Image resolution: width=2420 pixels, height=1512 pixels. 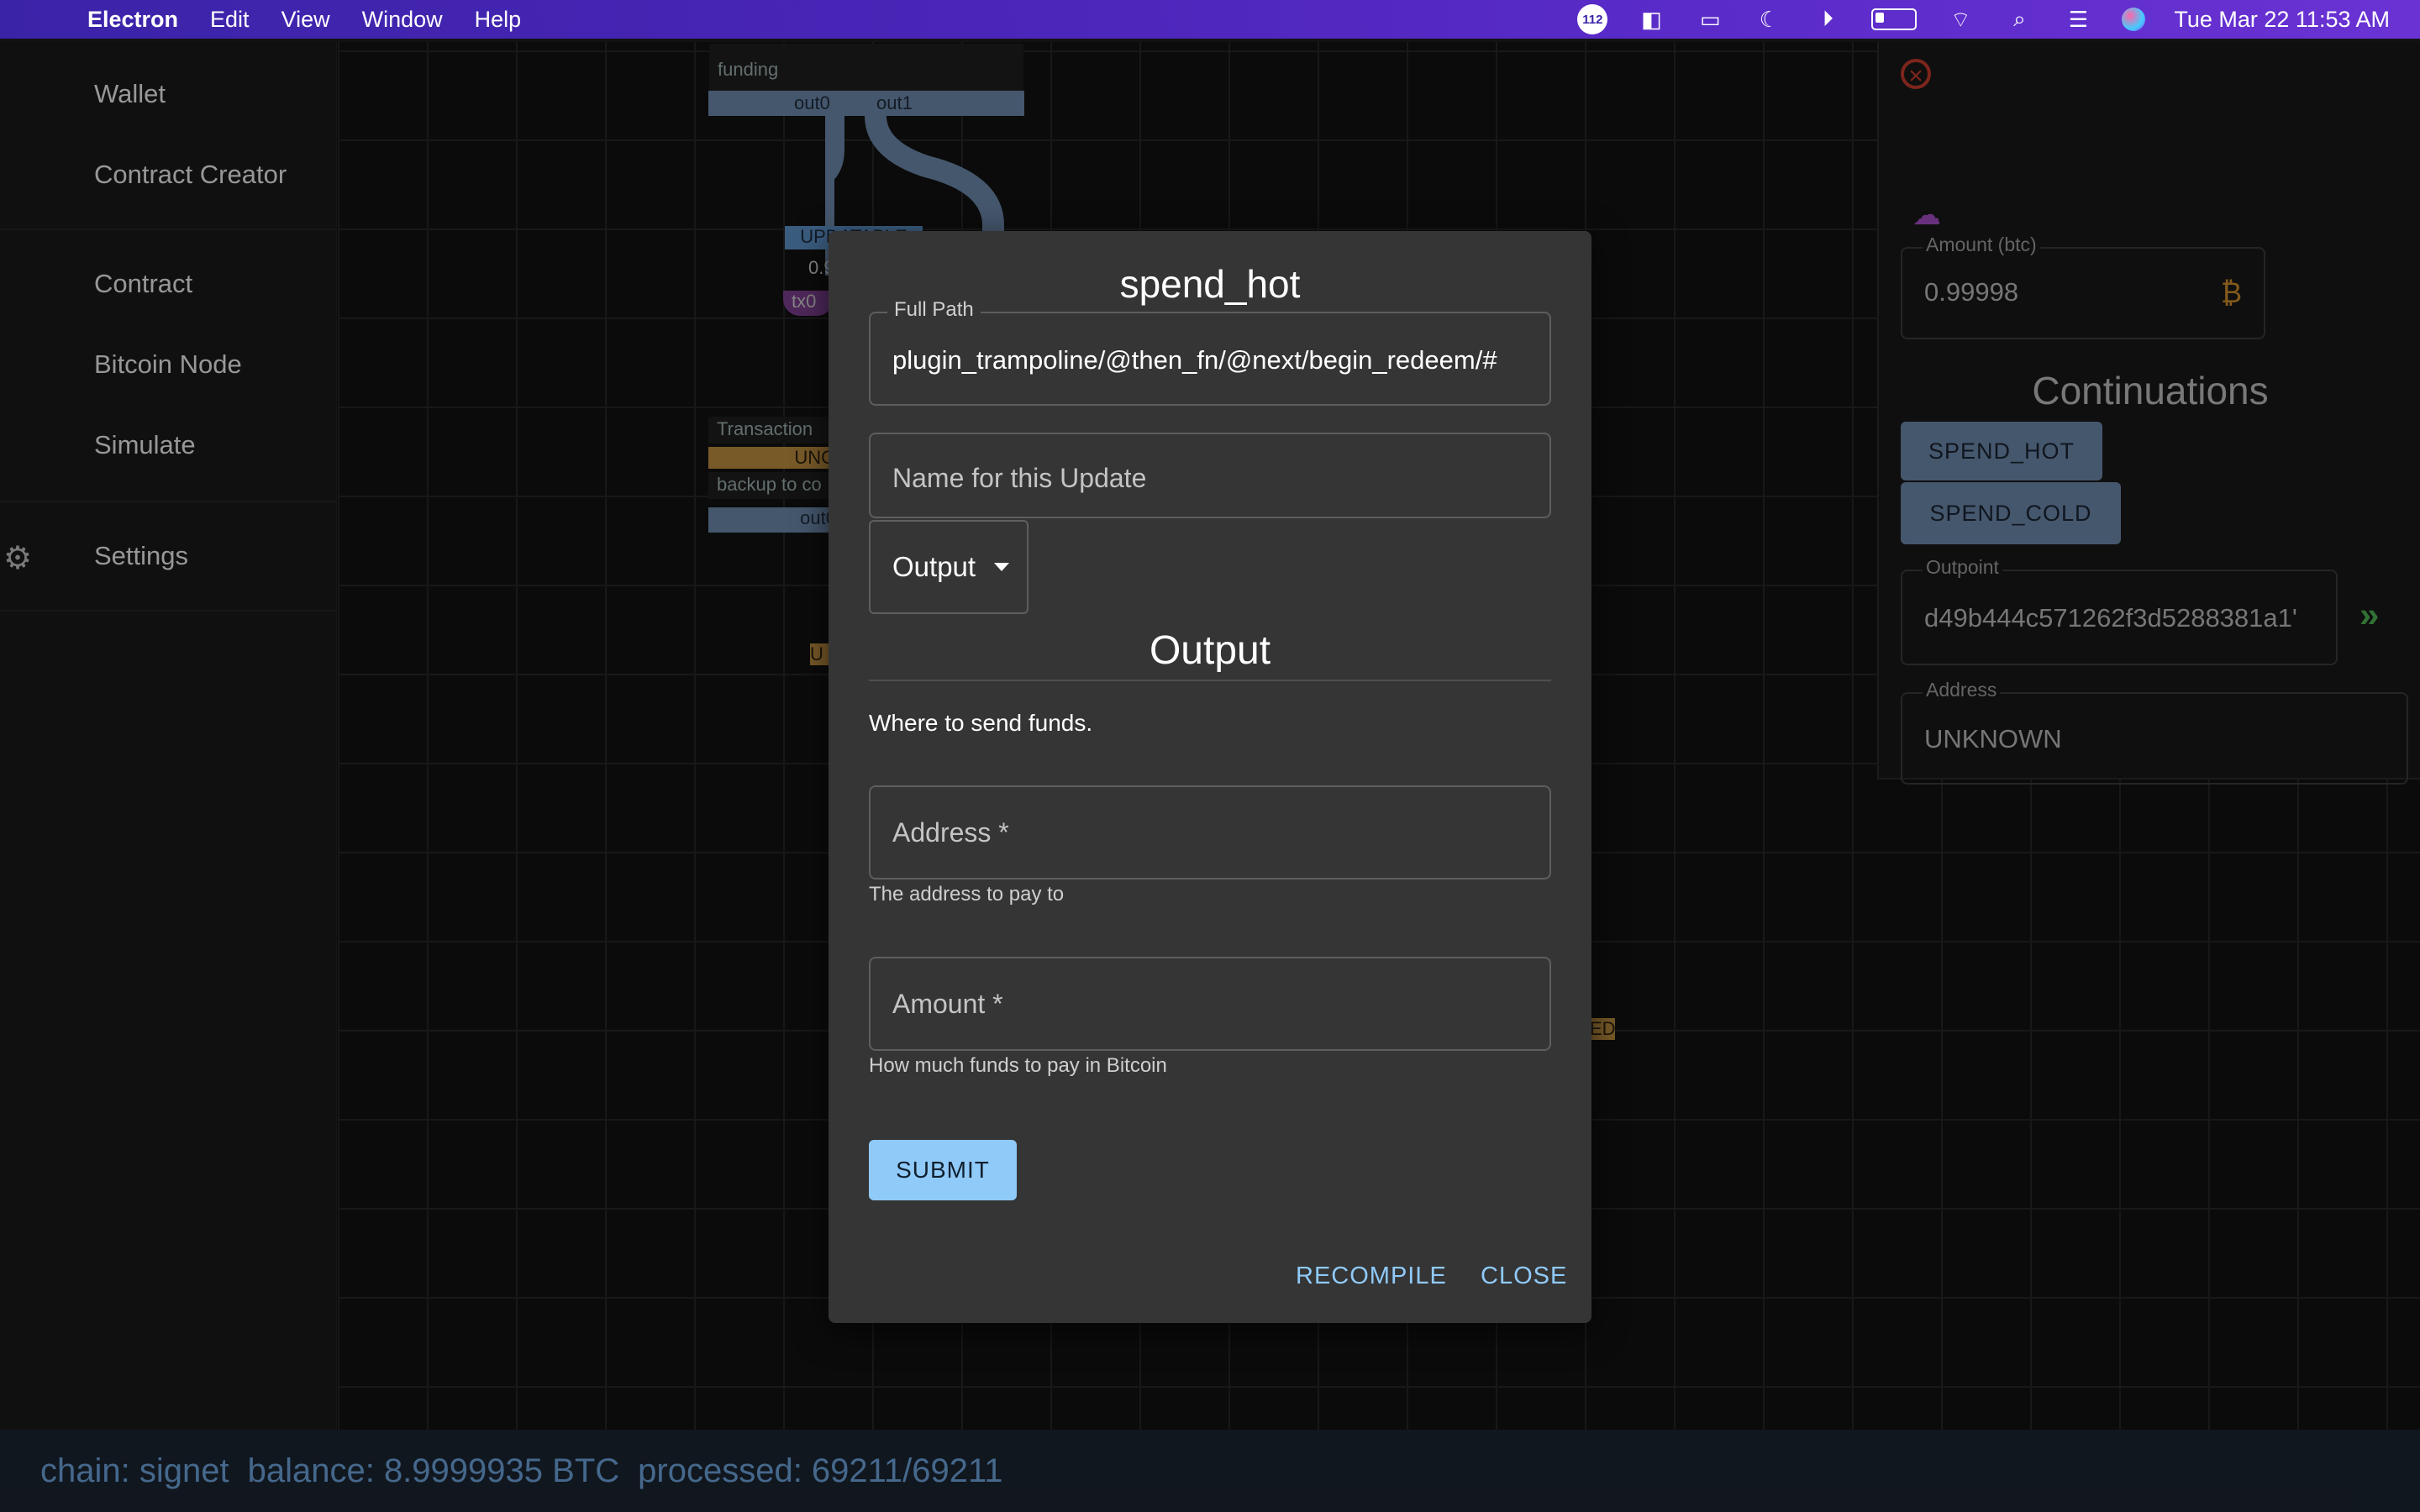 I want to click on window-icon: ▭, so click(x=1710, y=19).